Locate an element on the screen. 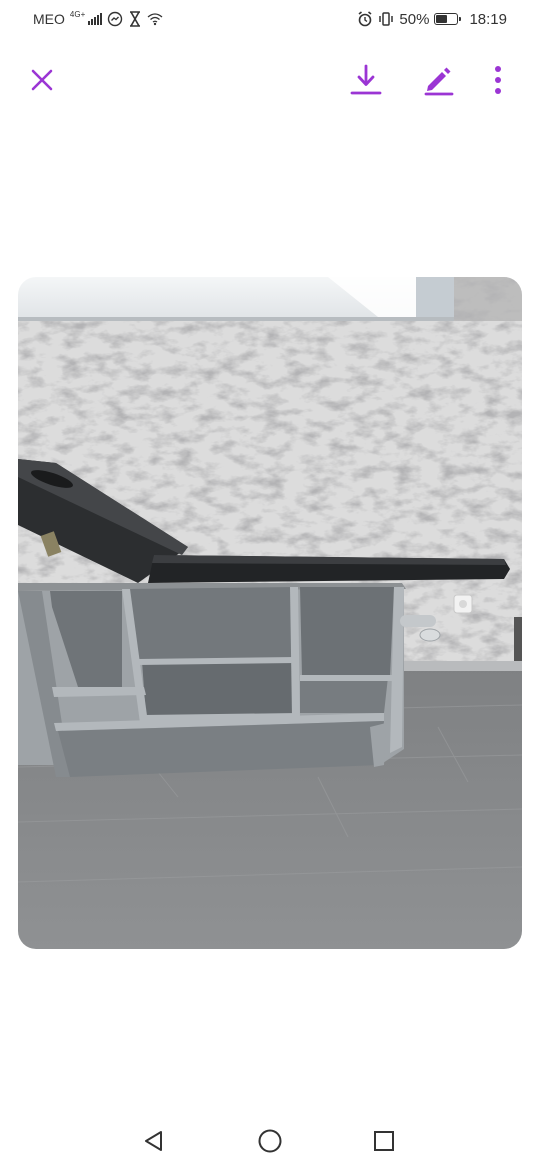  recents-button is located at coordinates (384, 1141).